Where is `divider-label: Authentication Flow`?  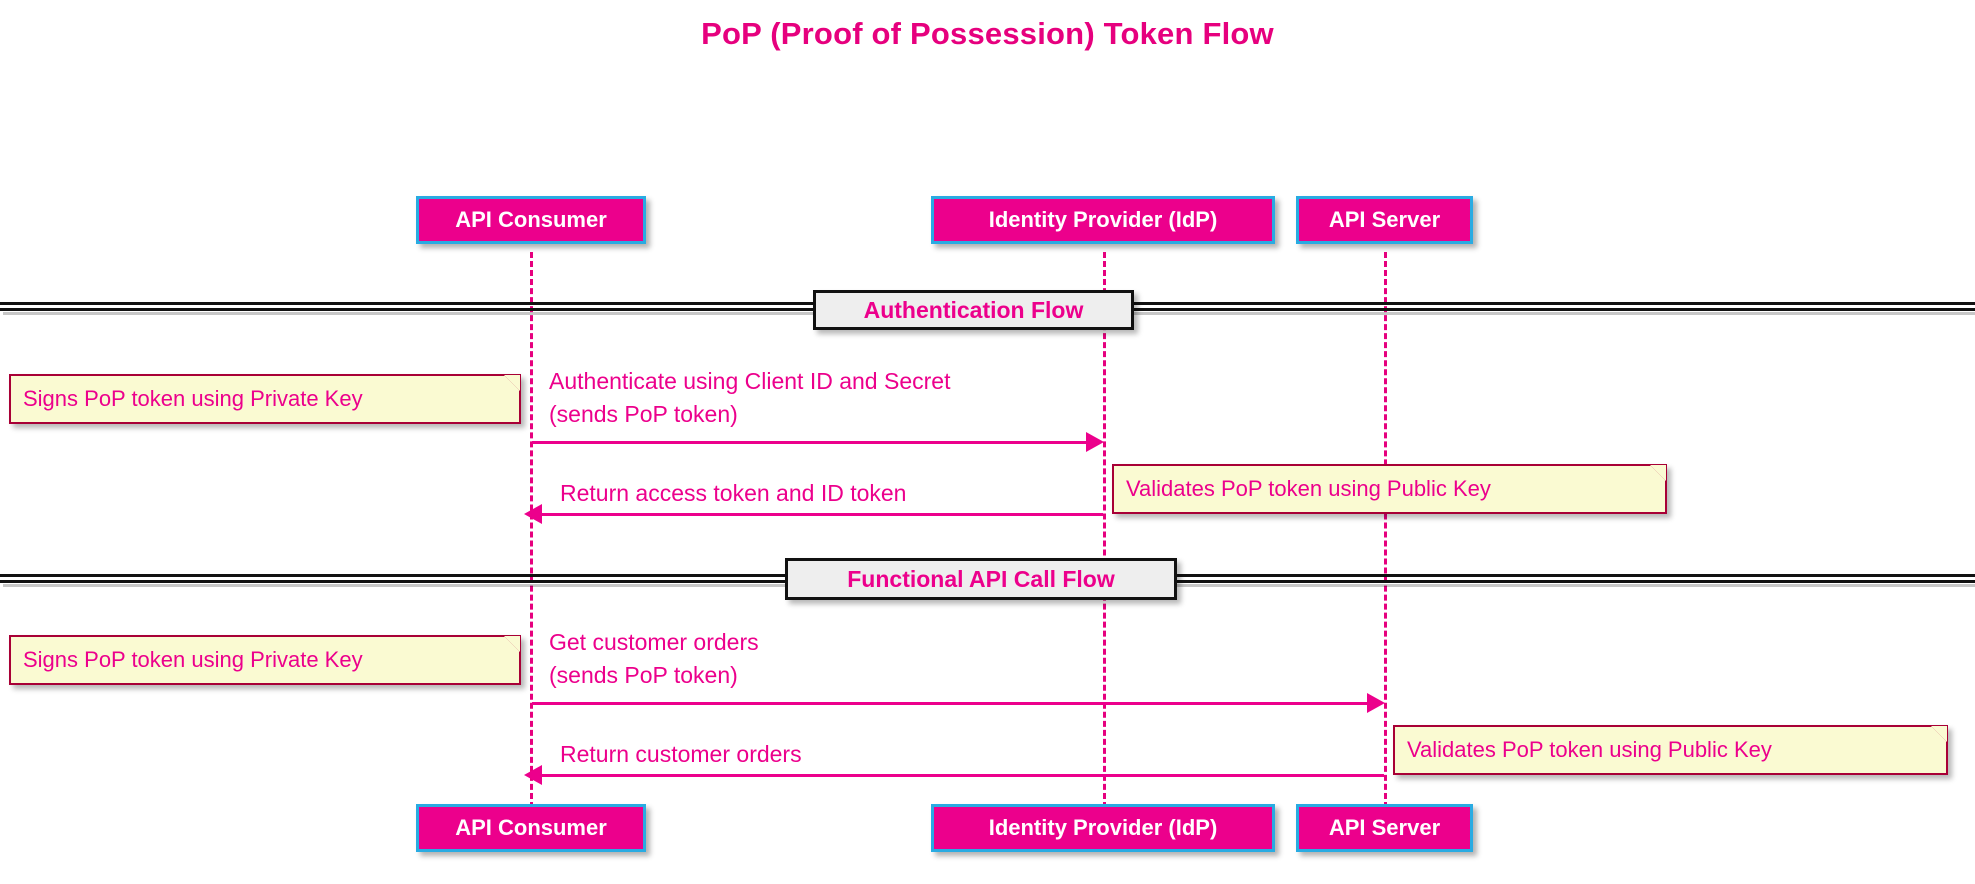 divider-label: Authentication Flow is located at coordinates (973, 309).